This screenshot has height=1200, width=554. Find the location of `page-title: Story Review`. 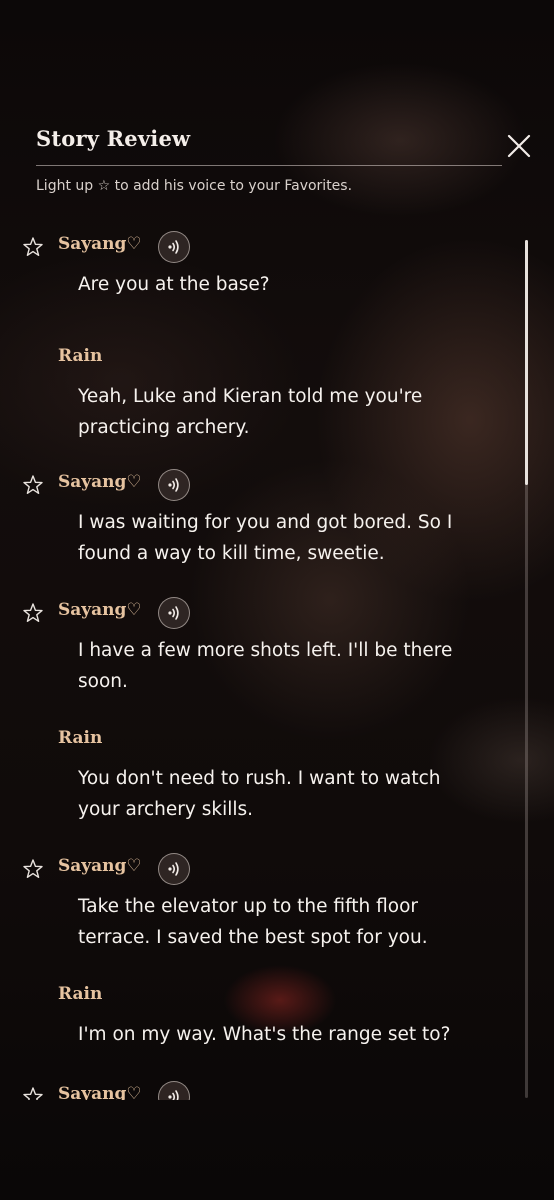

page-title: Story Review is located at coordinates (113, 138).